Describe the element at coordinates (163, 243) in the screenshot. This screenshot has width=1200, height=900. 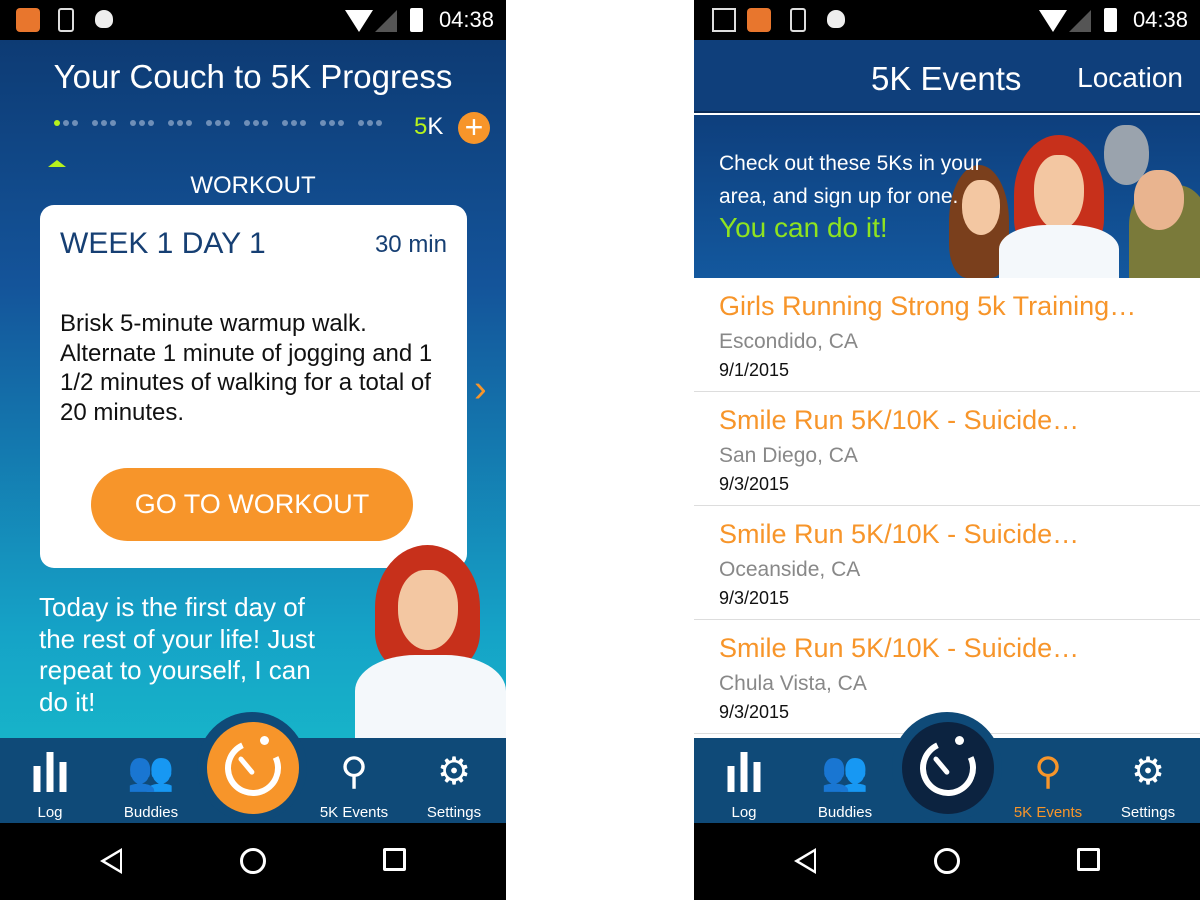
I see `workout-title: WEEK 1 DAY 1` at that location.